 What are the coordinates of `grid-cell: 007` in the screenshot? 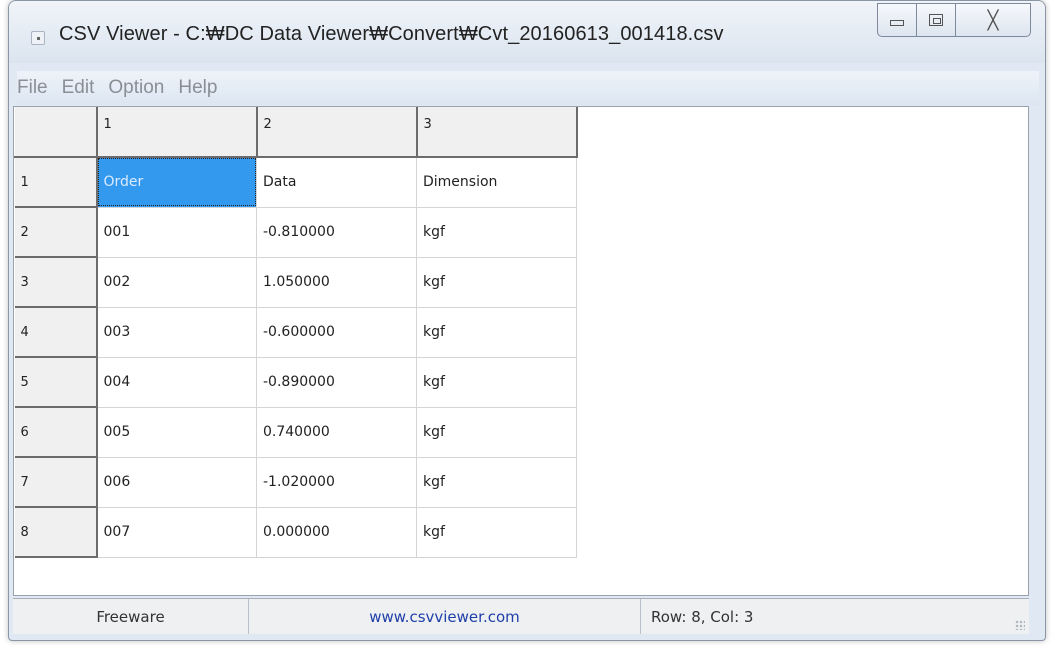 It's located at (176, 532).